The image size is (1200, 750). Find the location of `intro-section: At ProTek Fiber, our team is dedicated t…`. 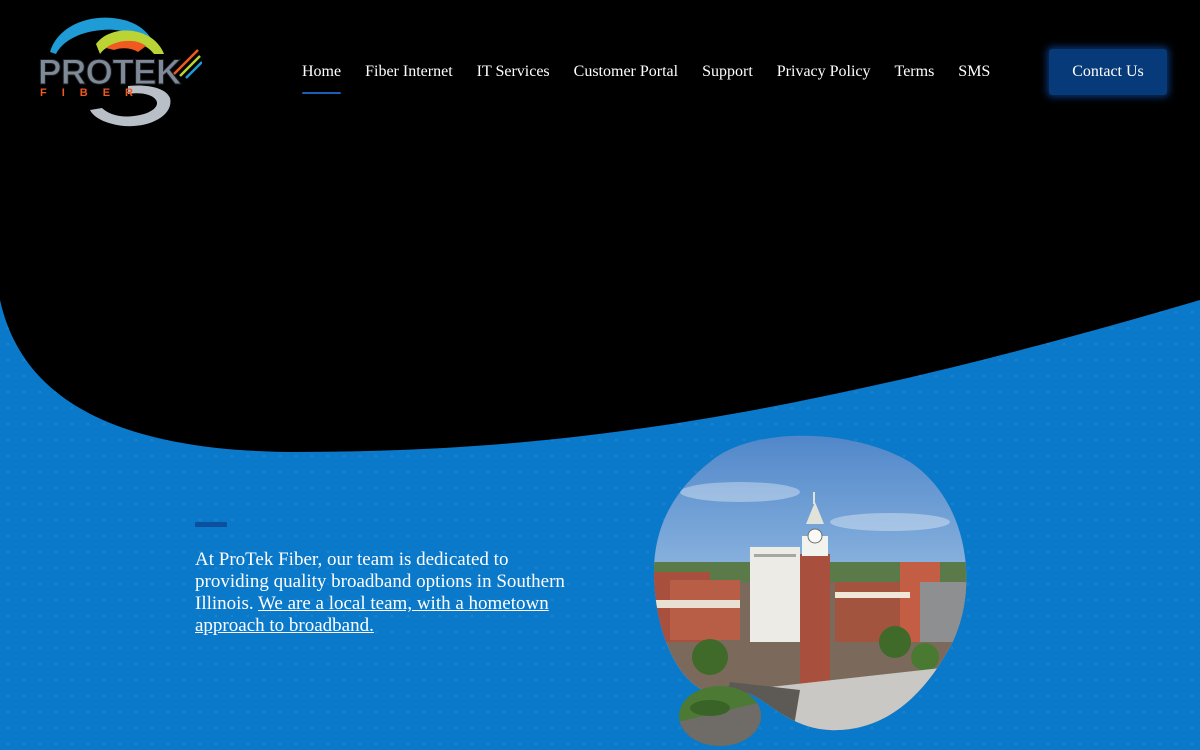

intro-section: At ProTek Fiber, our team is dedicated t… is located at coordinates (390, 579).